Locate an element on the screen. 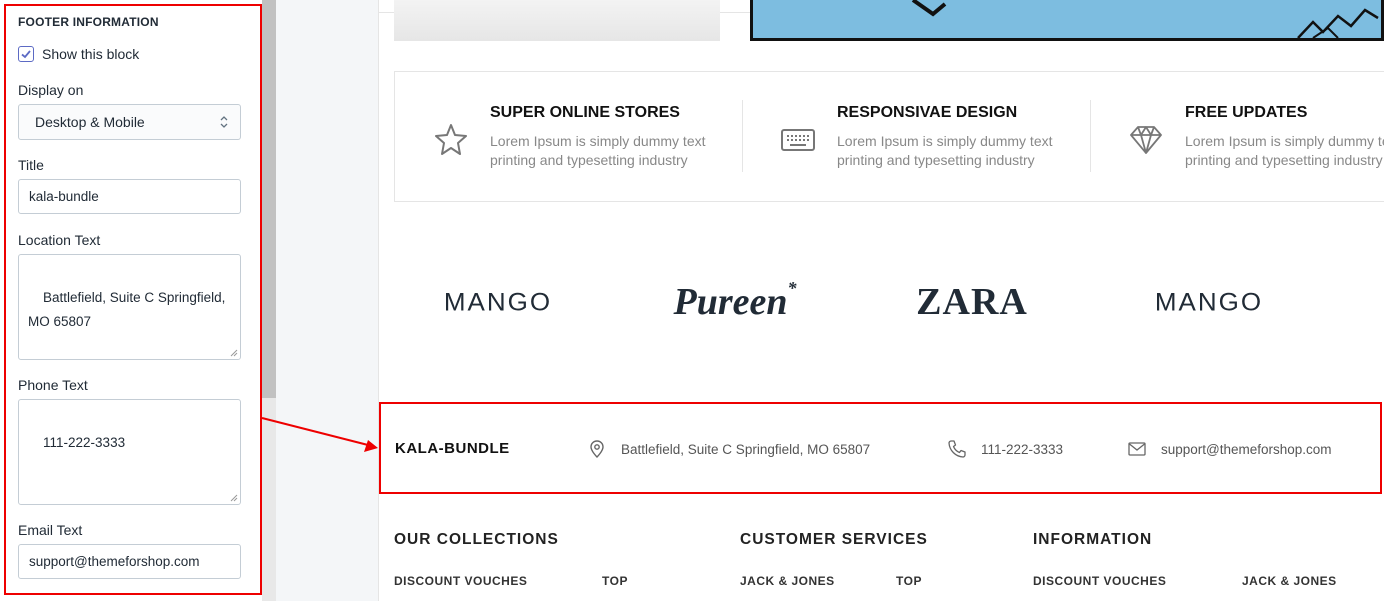 This screenshot has height=601, width=1384. map-pin-icon is located at coordinates (597, 449).